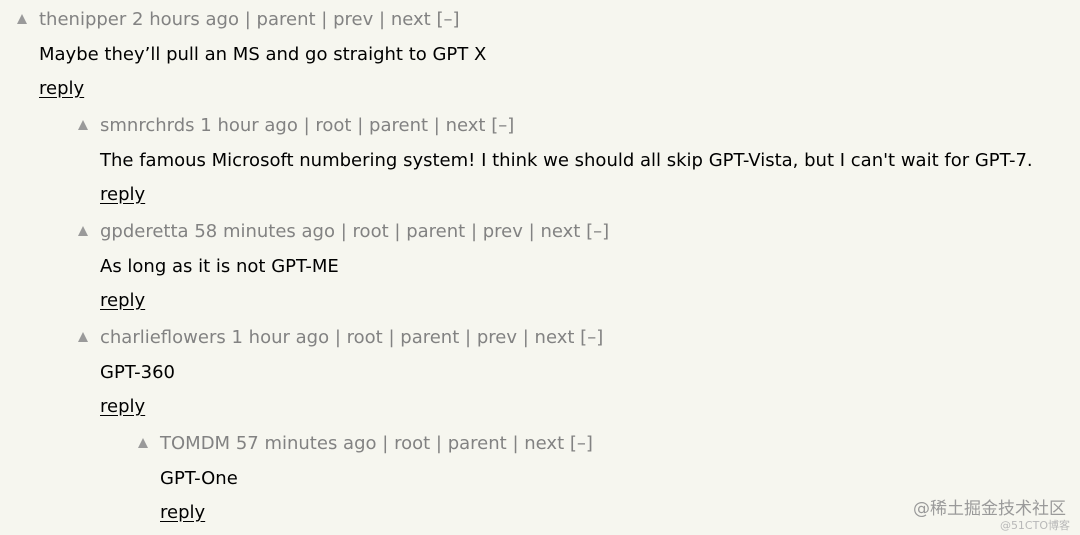 Image resolution: width=1080 pixels, height=535 pixels. Describe the element at coordinates (163, 337) in the screenshot. I see `comment-user: charlieflowers` at that location.